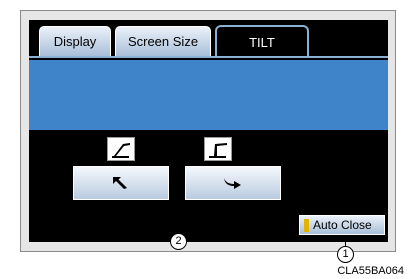  What do you see at coordinates (177, 183) in the screenshot?
I see `button-divider` at bounding box center [177, 183].